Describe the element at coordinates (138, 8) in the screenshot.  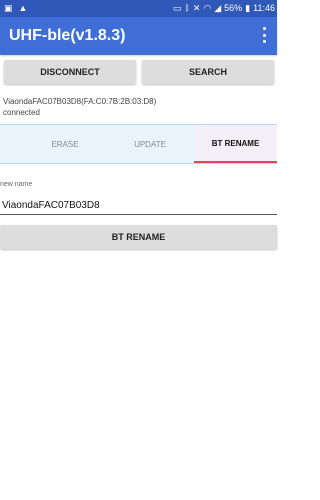
I see `status-bar: ▣ ▲ ▭ ᛒ ✕ ◠ ◢ 56% ▮ 11:46` at that location.